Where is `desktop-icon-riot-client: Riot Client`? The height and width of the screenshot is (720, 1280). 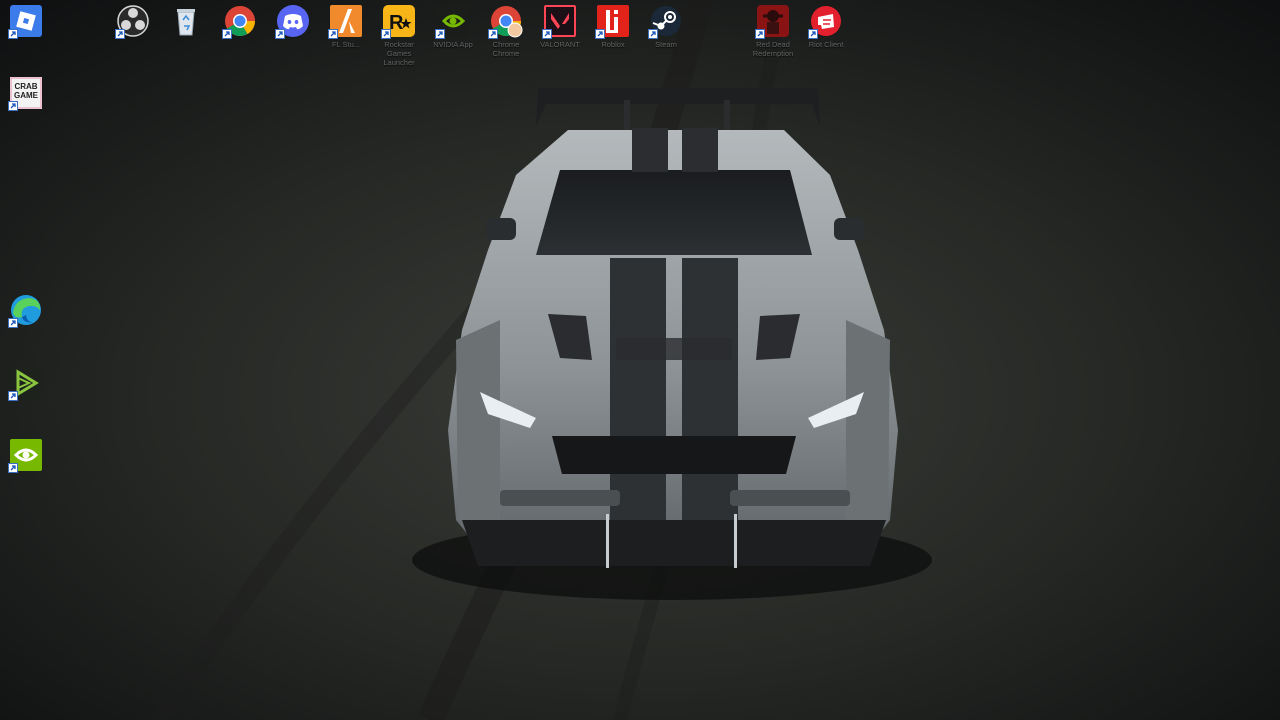 desktop-icon-riot-client: Riot Client is located at coordinates (826, 26).